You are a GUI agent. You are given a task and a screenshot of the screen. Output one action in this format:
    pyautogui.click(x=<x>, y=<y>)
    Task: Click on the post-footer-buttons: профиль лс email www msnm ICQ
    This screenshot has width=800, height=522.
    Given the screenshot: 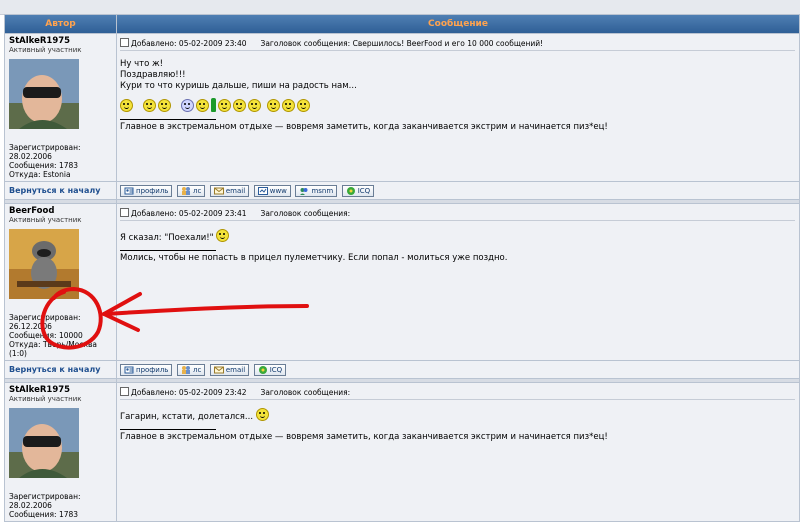 What is the action you would take?
    pyautogui.click(x=458, y=190)
    